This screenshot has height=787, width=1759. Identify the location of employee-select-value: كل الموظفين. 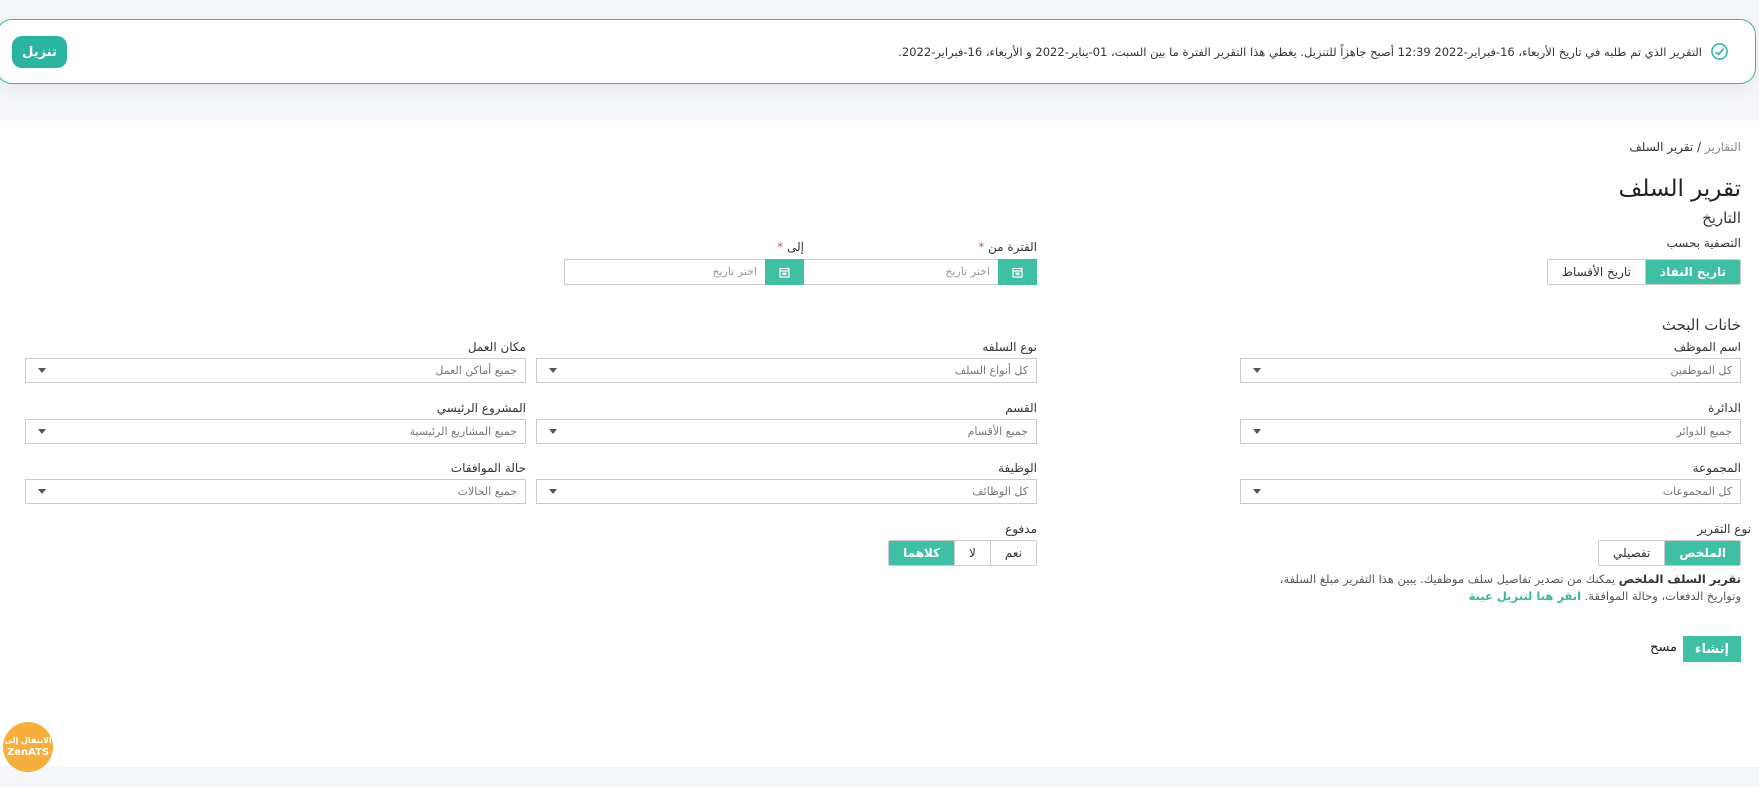
(1701, 370).